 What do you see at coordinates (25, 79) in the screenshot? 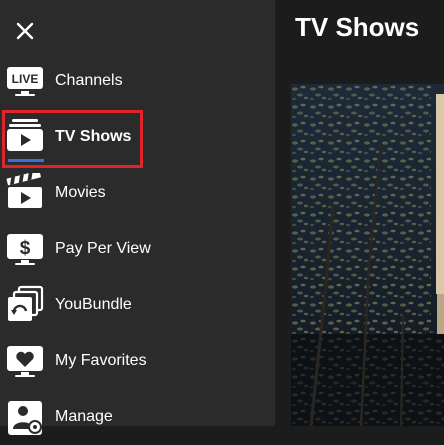
I see `live-badge-text: LIVE` at bounding box center [25, 79].